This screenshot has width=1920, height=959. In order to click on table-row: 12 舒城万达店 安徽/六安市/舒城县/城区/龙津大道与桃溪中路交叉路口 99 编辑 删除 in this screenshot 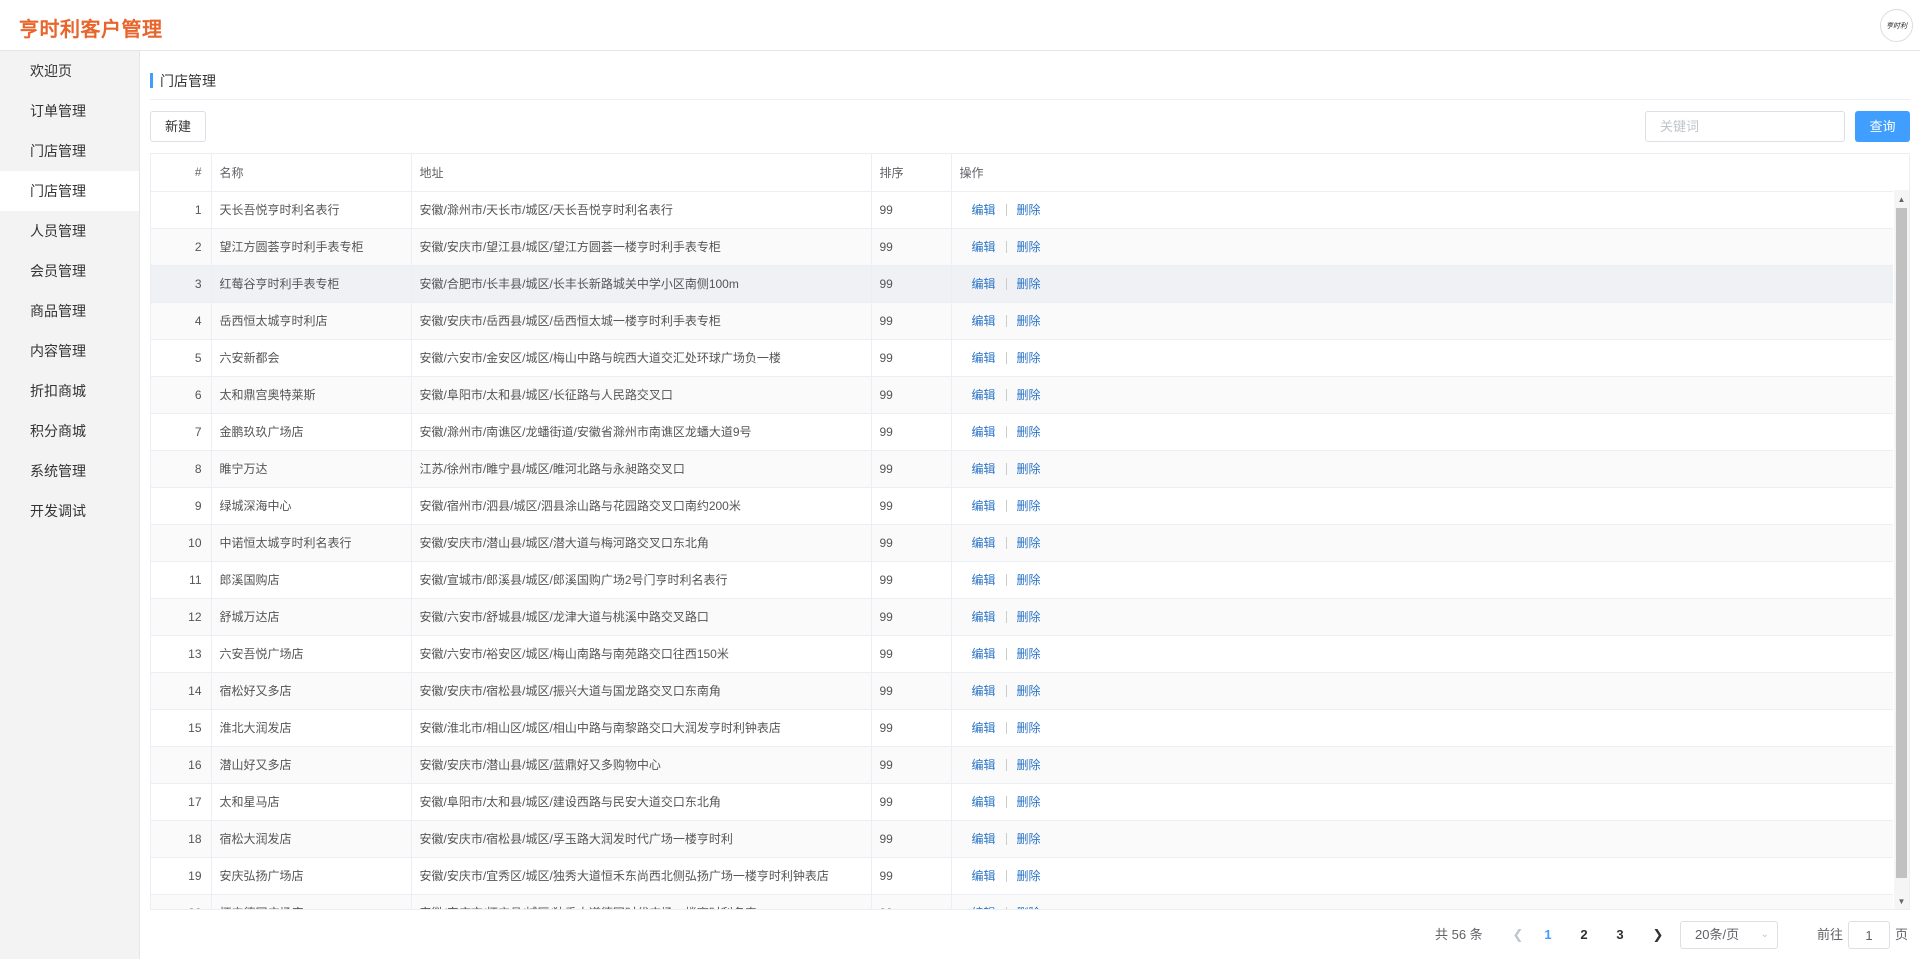, I will do `click(1022, 617)`.